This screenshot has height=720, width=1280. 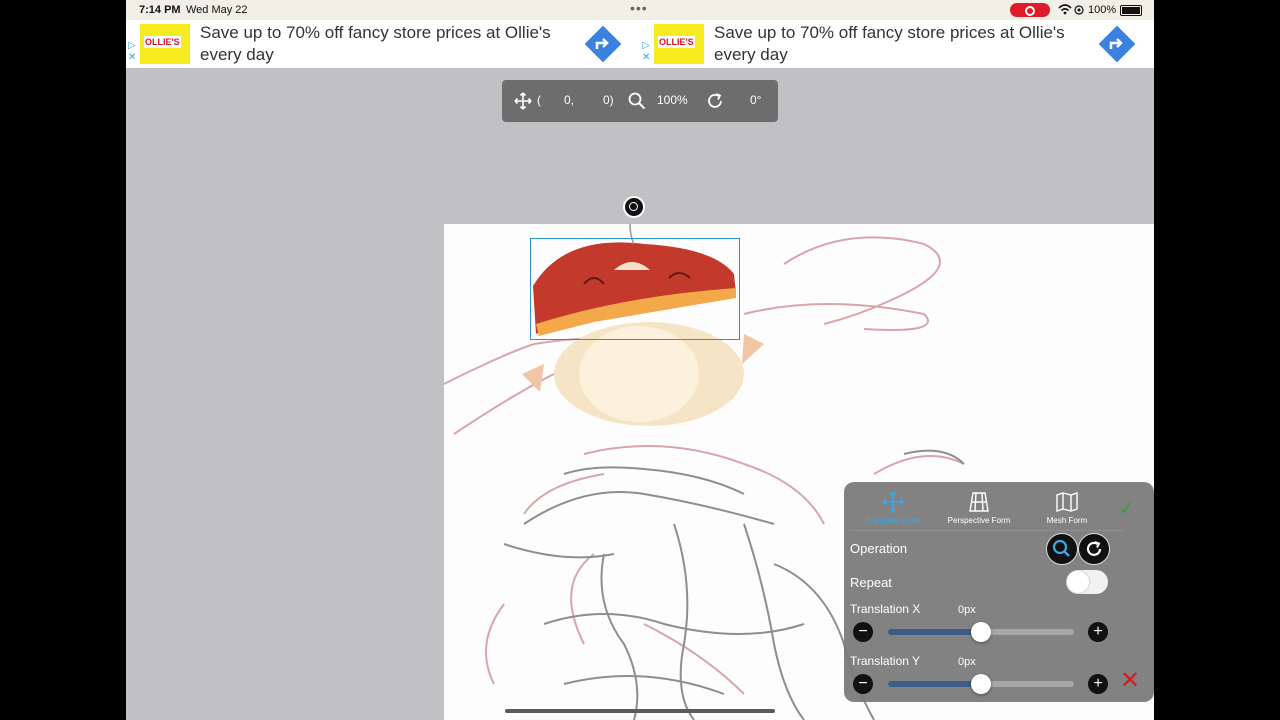 I want to click on selection-bounding-box, so click(x=635, y=289).